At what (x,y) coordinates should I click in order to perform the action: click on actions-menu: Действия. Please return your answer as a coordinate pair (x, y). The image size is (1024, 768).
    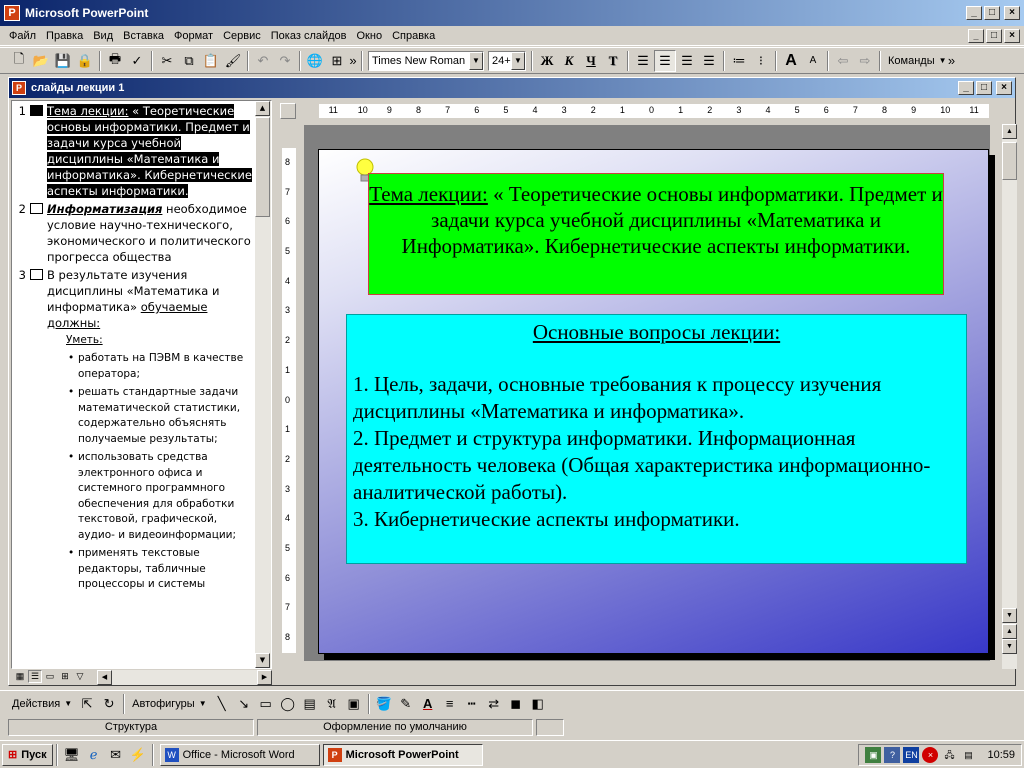
    Looking at the image, I should click on (36, 704).